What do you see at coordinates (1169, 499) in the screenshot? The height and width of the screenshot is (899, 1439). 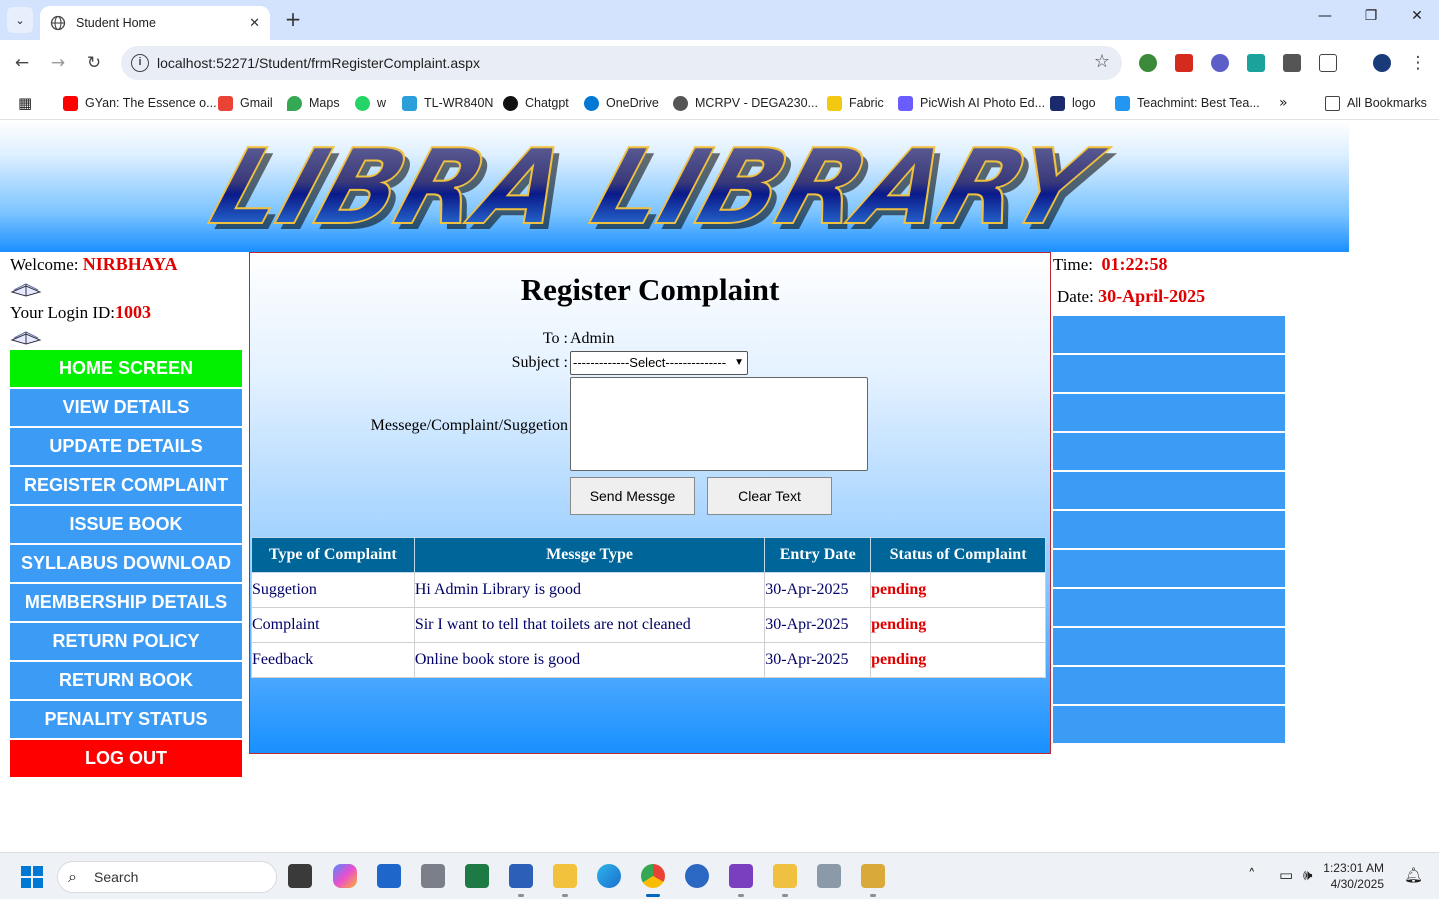 I see `right-sidebar: Time: 01:22:58 Date: 30-April-2025` at bounding box center [1169, 499].